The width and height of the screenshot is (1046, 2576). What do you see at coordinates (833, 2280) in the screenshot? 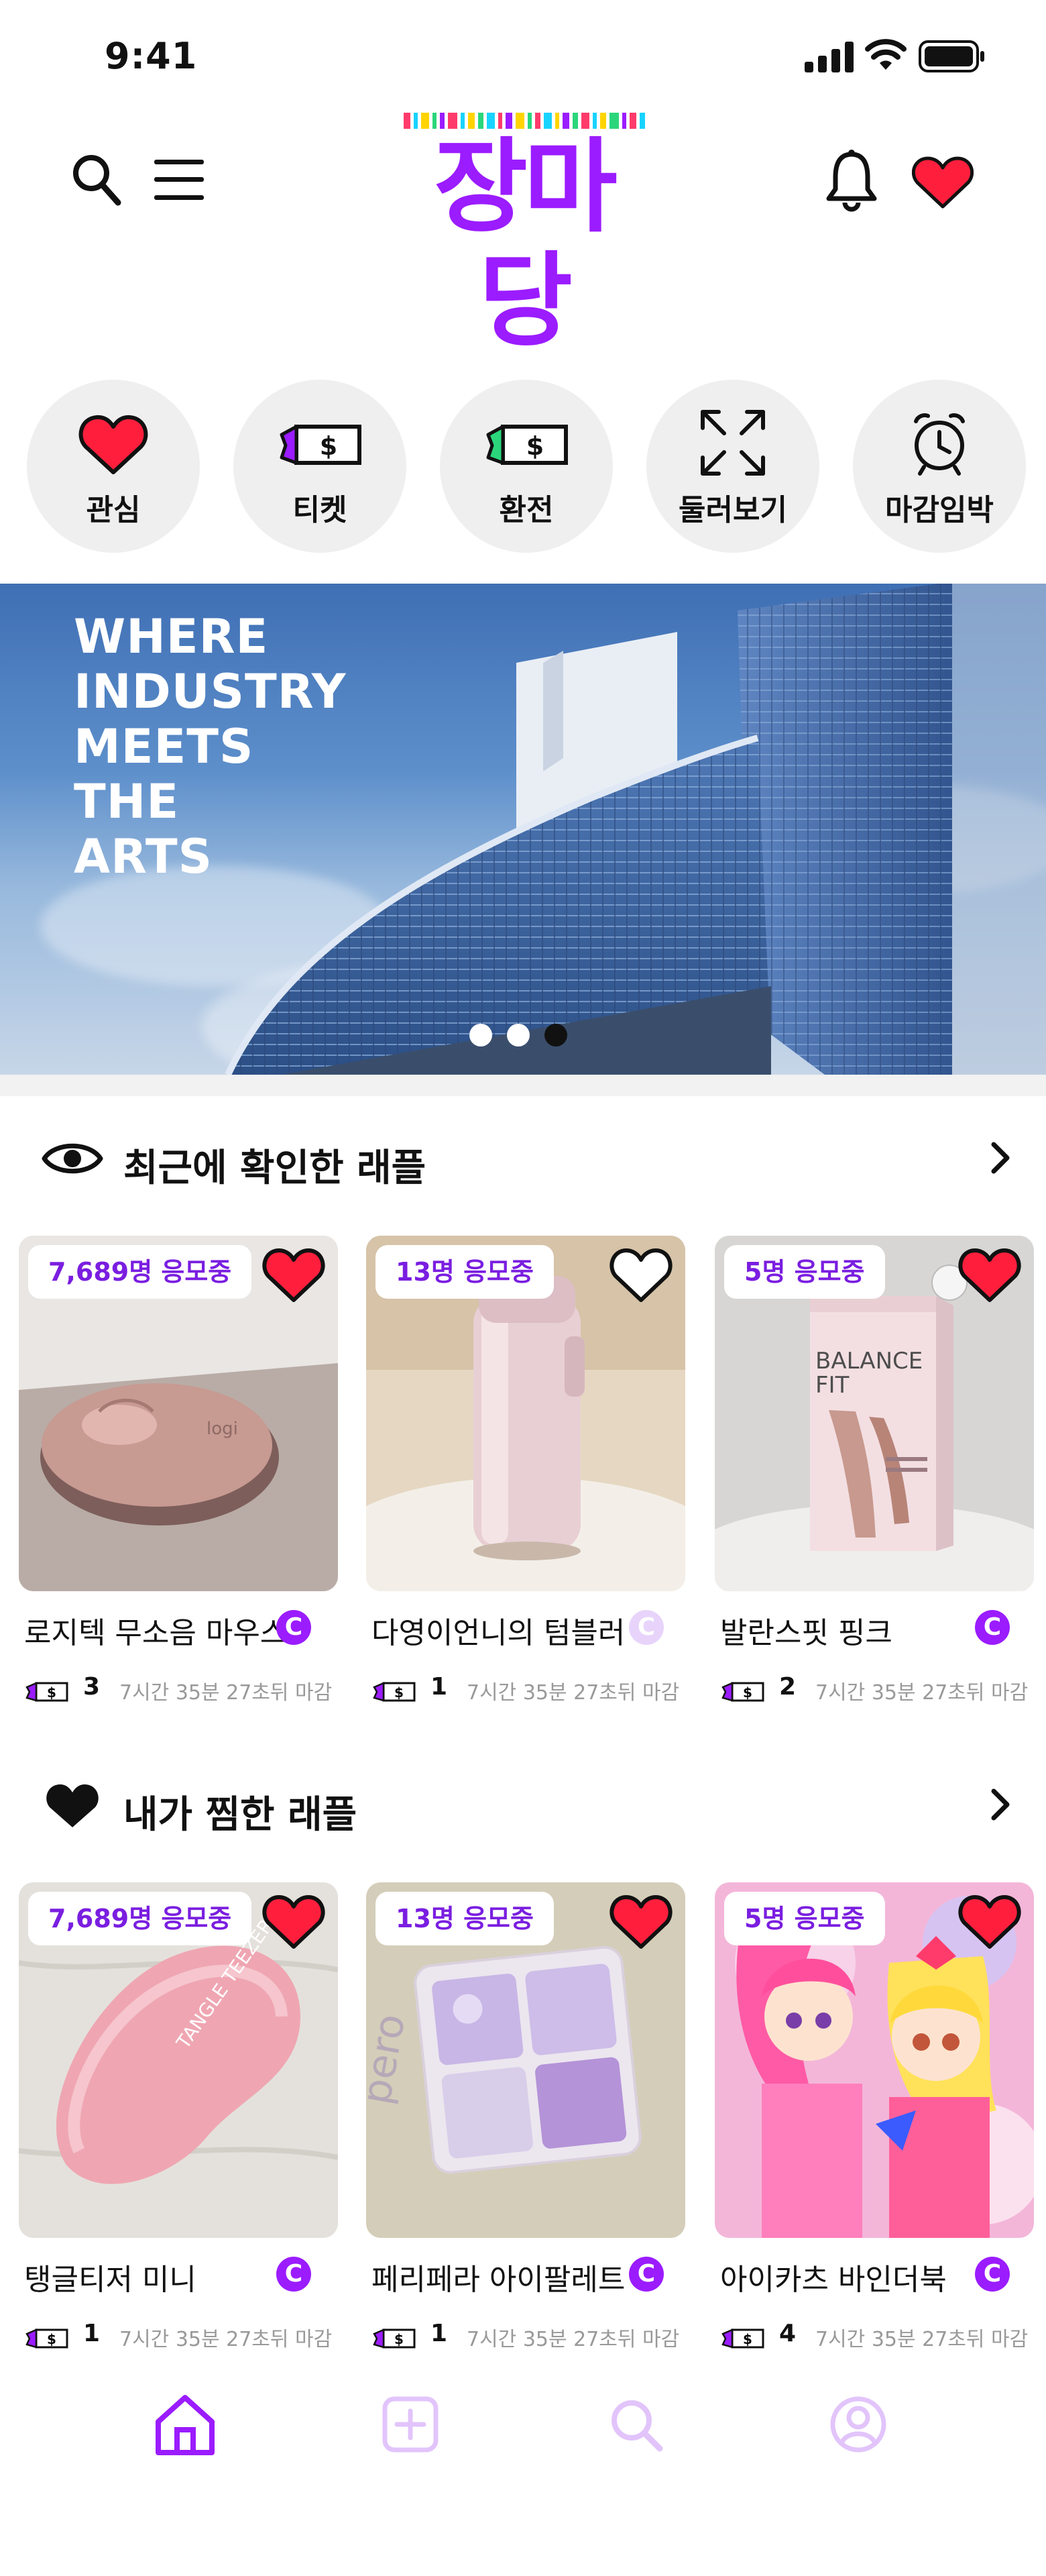
I see `raffle-title: 아이카츠 바인더북` at bounding box center [833, 2280].